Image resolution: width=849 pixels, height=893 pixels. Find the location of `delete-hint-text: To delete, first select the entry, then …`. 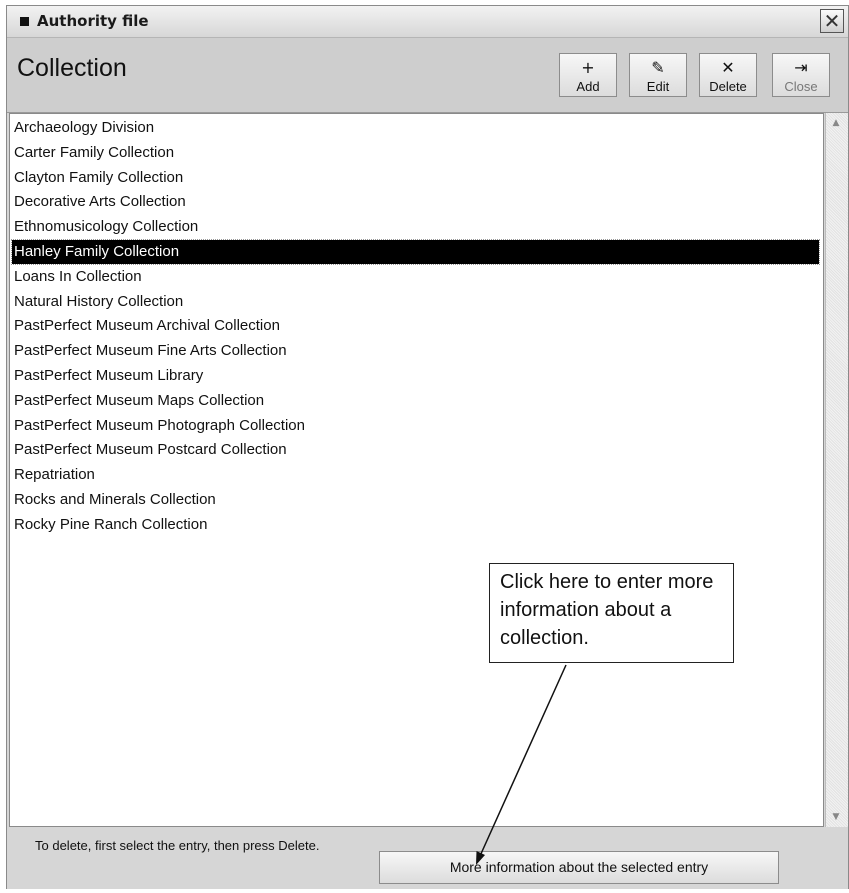

delete-hint-text: To delete, first select the entry, then … is located at coordinates (177, 845).